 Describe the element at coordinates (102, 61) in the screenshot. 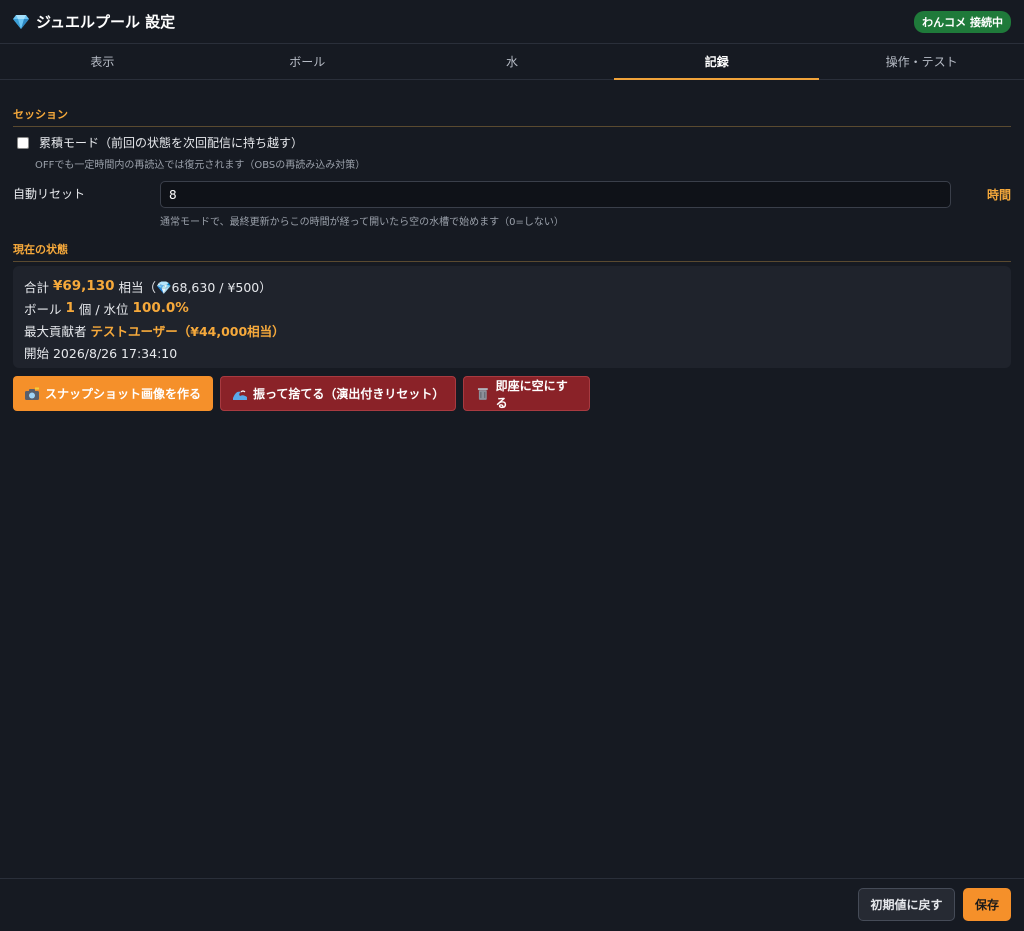

I see `tab-display: 表示` at that location.